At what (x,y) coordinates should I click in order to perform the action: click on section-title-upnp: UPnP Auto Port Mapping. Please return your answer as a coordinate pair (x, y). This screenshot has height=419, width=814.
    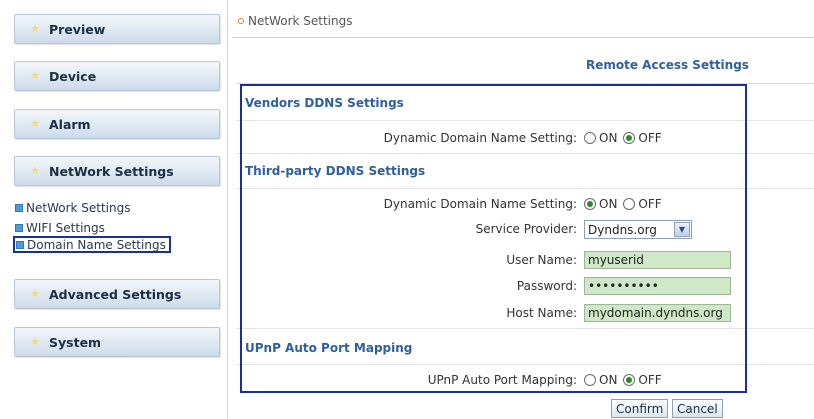
    Looking at the image, I should click on (329, 348).